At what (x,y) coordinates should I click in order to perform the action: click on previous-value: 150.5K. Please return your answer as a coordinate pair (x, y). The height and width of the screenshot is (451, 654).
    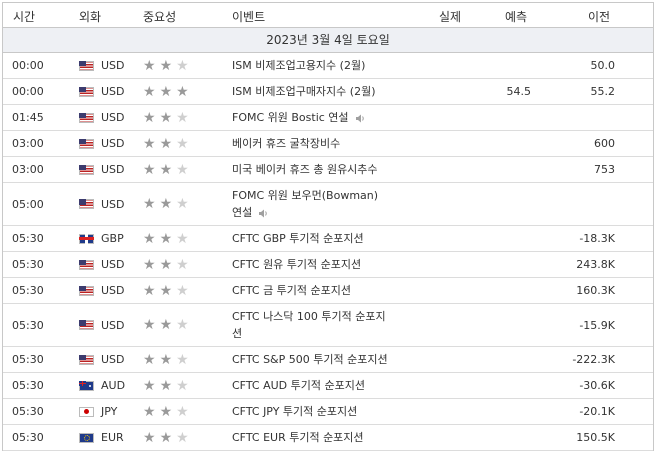
    Looking at the image, I should click on (595, 437).